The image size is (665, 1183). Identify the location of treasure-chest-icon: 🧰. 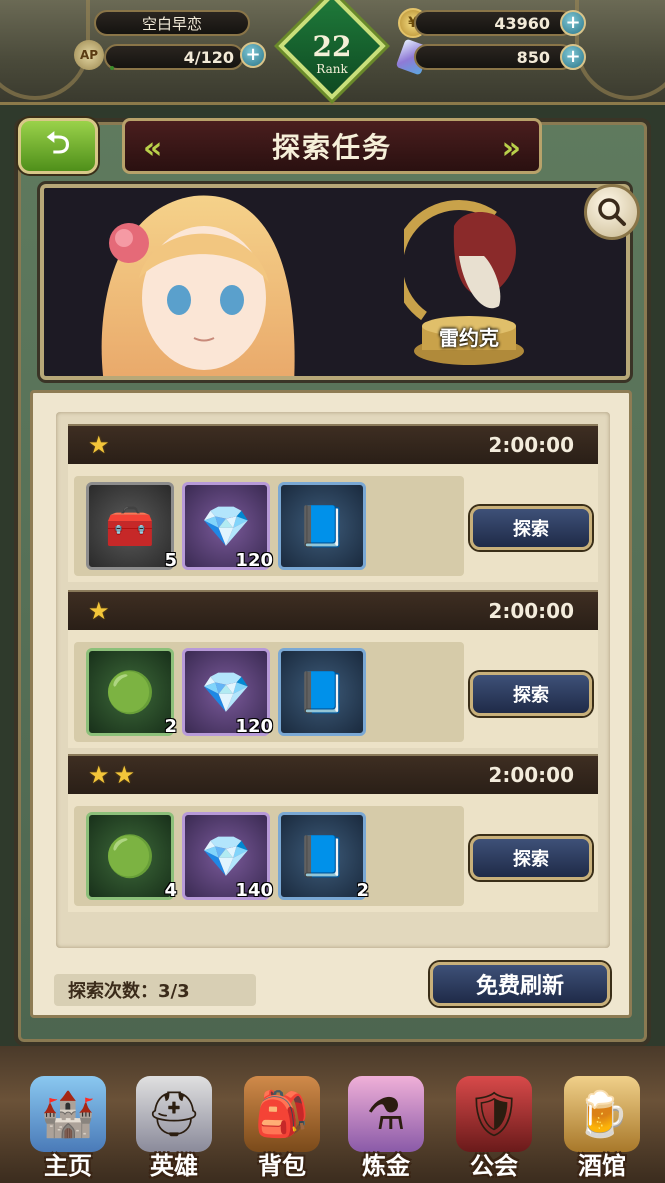
(130, 526).